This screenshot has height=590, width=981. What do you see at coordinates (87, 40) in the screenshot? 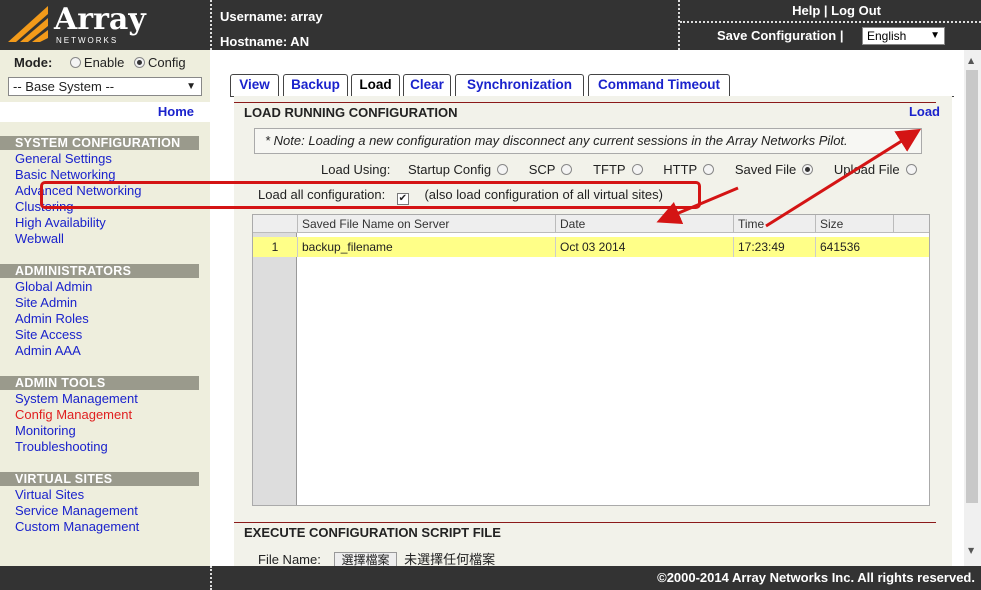
I see `logo-subtext: NETWORKS` at bounding box center [87, 40].